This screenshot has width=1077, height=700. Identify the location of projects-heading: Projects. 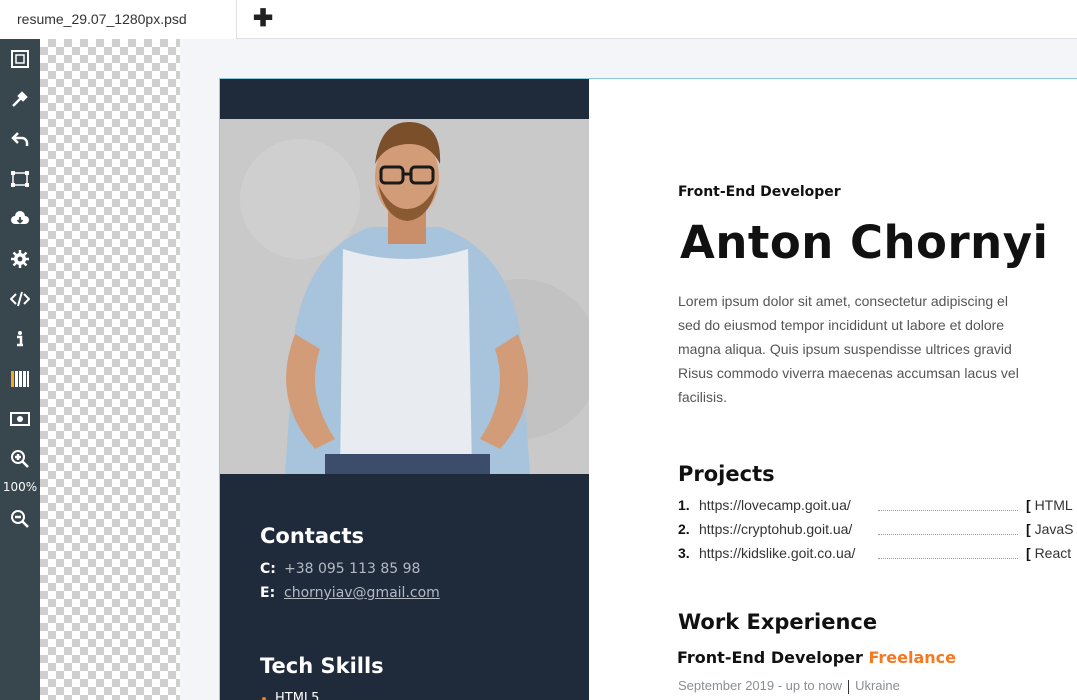
(726, 474).